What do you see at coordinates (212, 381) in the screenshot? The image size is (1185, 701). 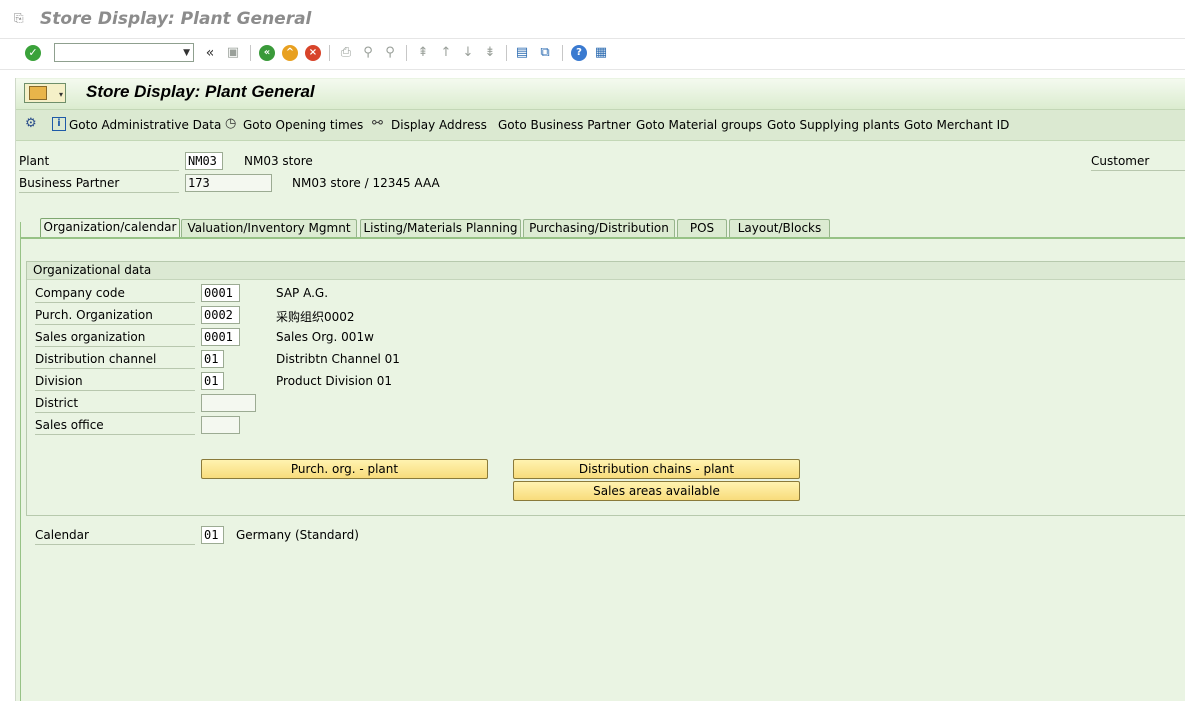 I see `division-field: 01` at bounding box center [212, 381].